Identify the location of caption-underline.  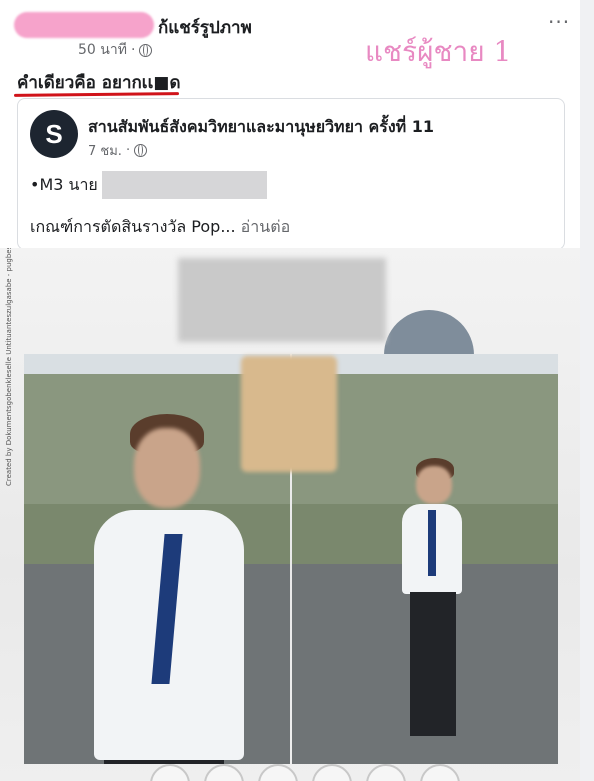
(96, 94).